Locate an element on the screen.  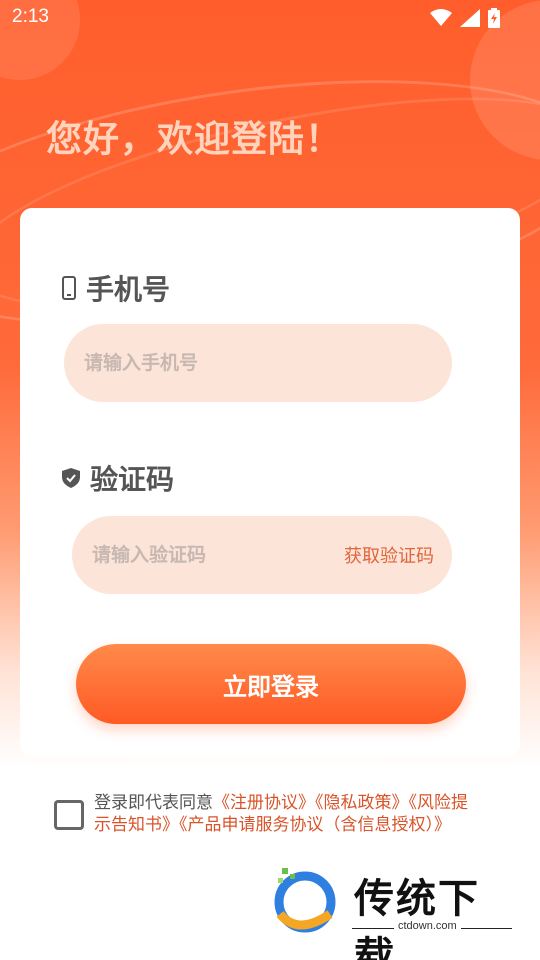
watermark-name: 传统下载 is located at coordinates (417, 918).